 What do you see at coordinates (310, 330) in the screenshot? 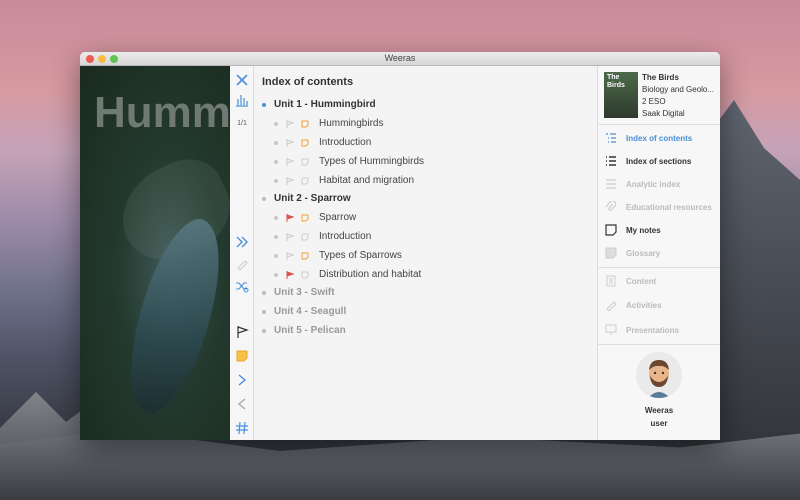
I see `unit-label: Unit 5 - Pelican` at bounding box center [310, 330].